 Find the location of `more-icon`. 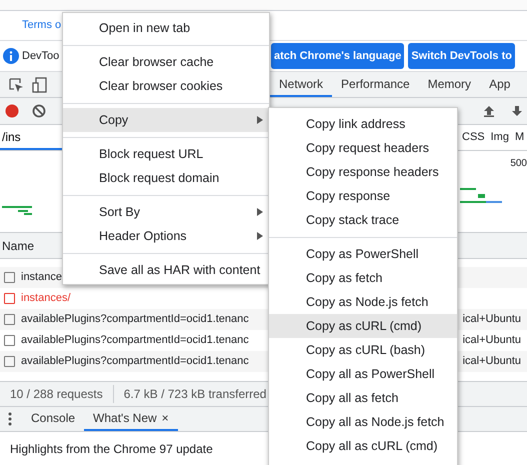

more-icon is located at coordinates (10, 419).